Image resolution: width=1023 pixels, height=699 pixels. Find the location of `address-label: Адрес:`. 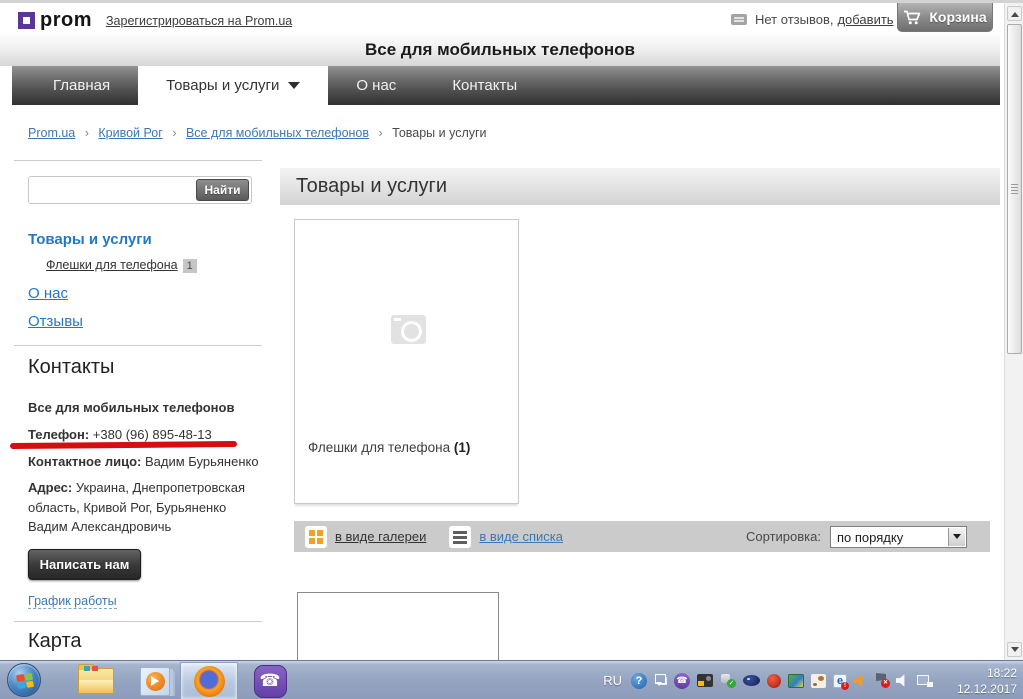

address-label: Адрес: is located at coordinates (50, 487).